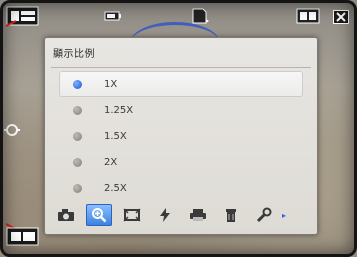  I want to click on print-button, so click(198, 215).